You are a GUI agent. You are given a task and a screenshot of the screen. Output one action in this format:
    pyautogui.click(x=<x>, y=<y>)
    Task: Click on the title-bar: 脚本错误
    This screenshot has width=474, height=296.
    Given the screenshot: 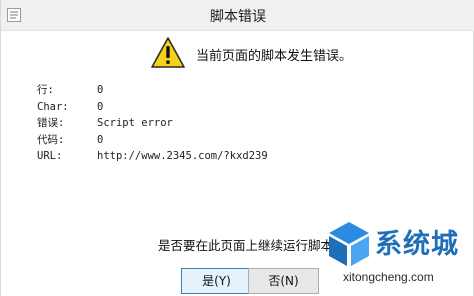 What is the action you would take?
    pyautogui.click(x=237, y=15)
    